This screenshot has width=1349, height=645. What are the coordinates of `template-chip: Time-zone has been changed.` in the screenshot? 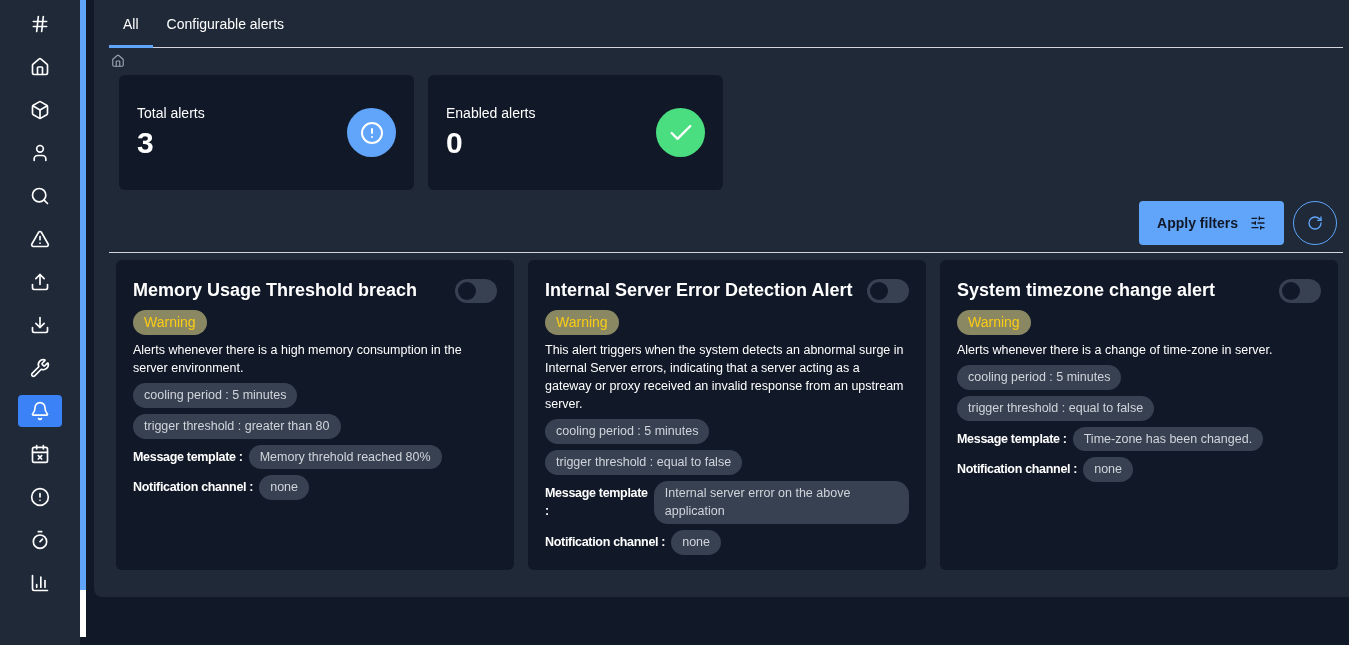 It's located at (1168, 439).